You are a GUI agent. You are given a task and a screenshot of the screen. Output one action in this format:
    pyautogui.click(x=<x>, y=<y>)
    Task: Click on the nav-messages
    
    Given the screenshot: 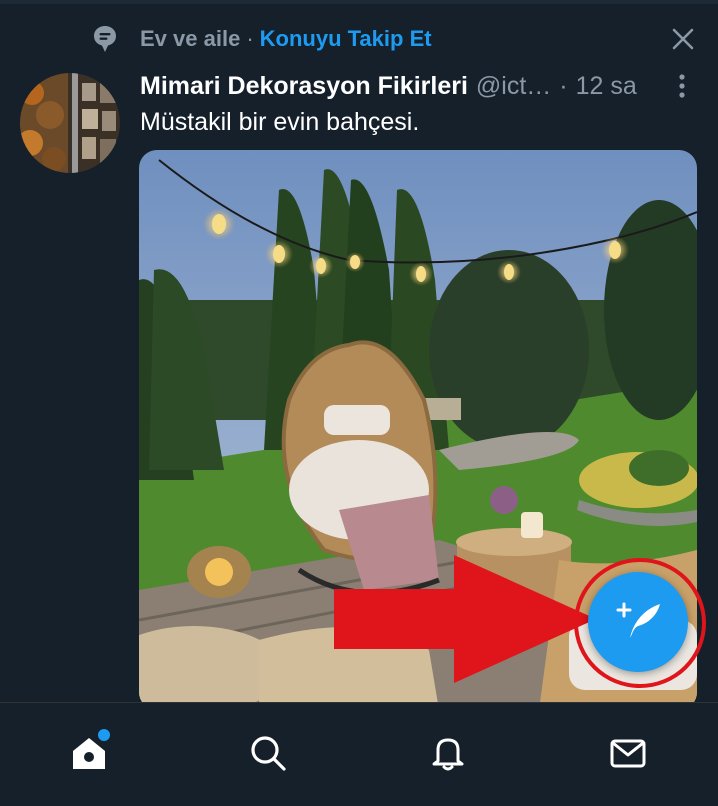 What is the action you would take?
    pyautogui.click(x=628, y=755)
    